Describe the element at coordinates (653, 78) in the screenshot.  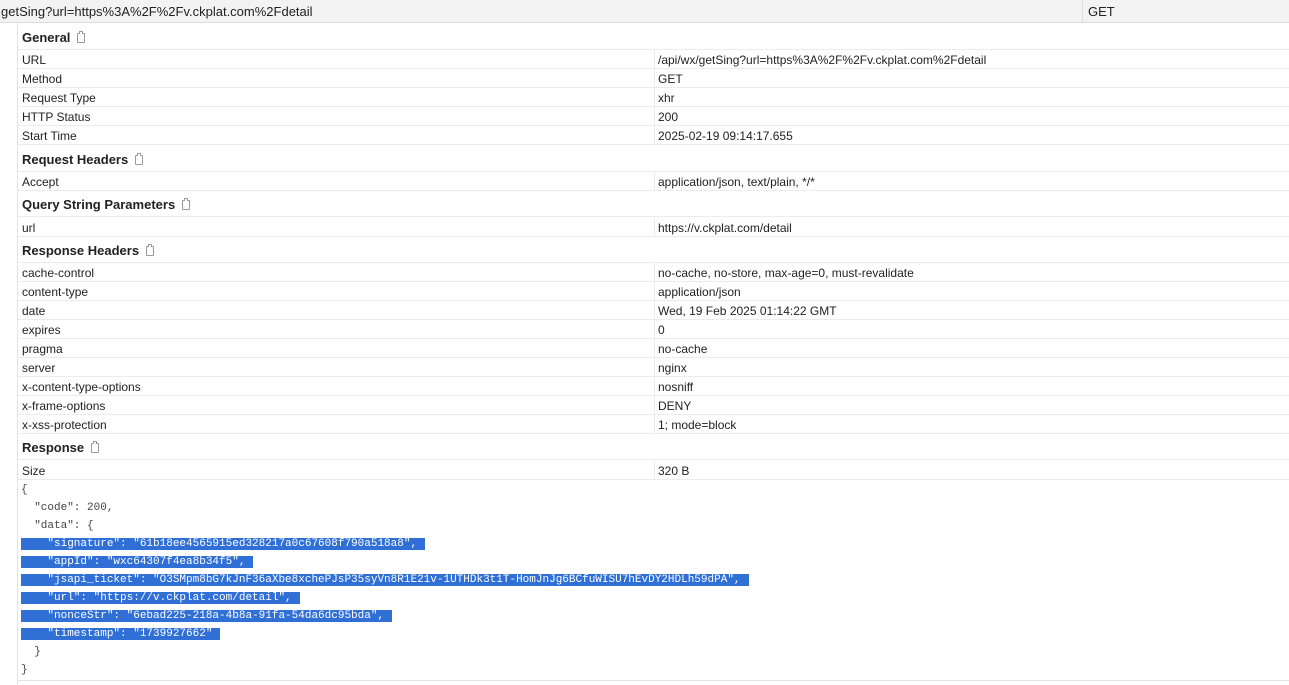
I see `table-row: Method GET` at that location.